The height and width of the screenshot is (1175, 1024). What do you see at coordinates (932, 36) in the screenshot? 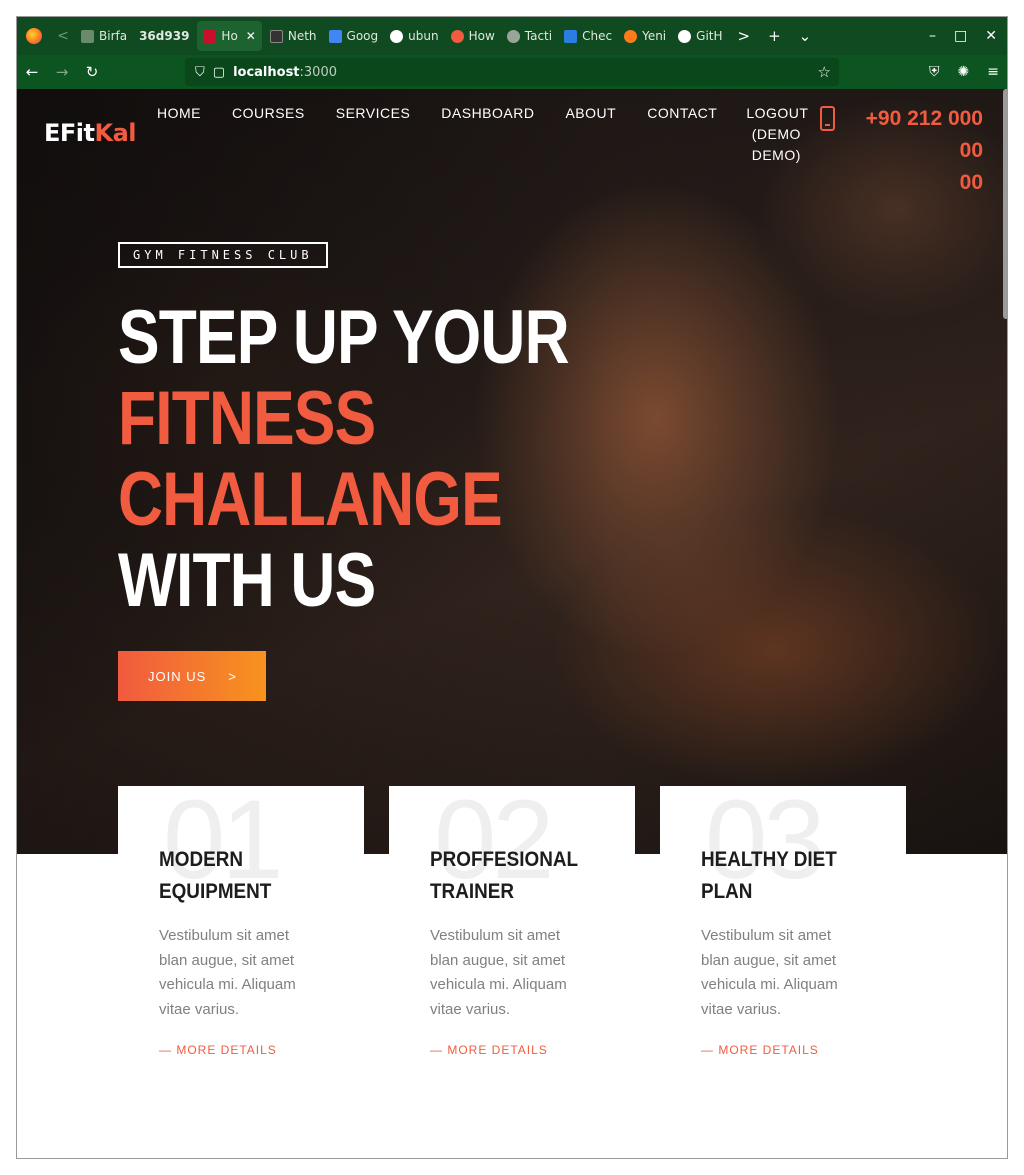
I see `minimize-icon: –` at bounding box center [932, 36].